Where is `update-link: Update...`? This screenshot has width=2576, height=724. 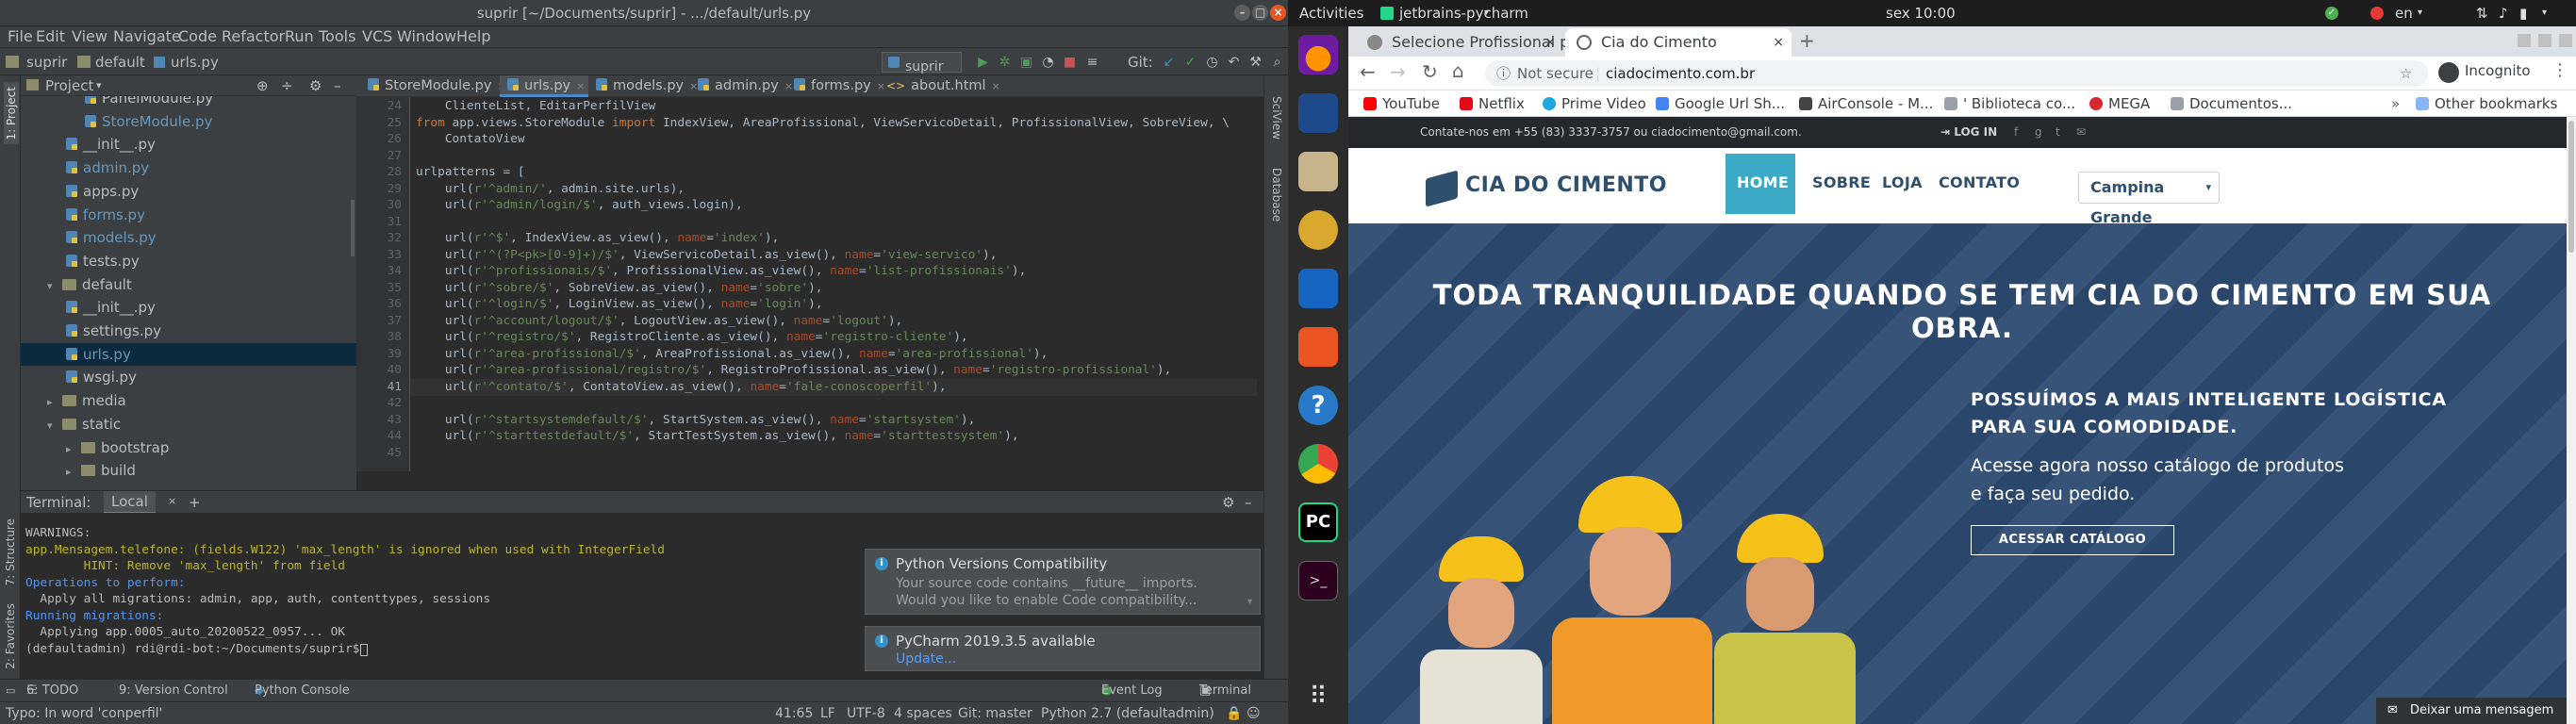 update-link: Update... is located at coordinates (926, 658).